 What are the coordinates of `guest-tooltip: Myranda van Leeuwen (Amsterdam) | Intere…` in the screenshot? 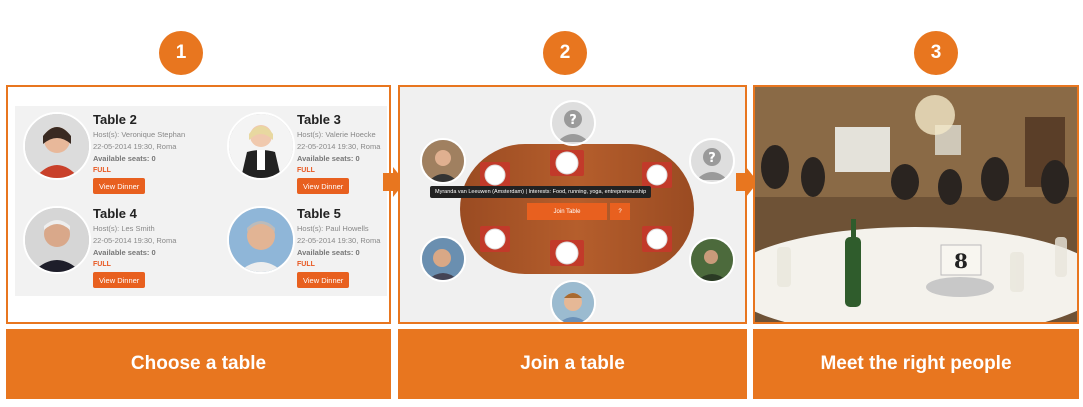 It's located at (541, 192).